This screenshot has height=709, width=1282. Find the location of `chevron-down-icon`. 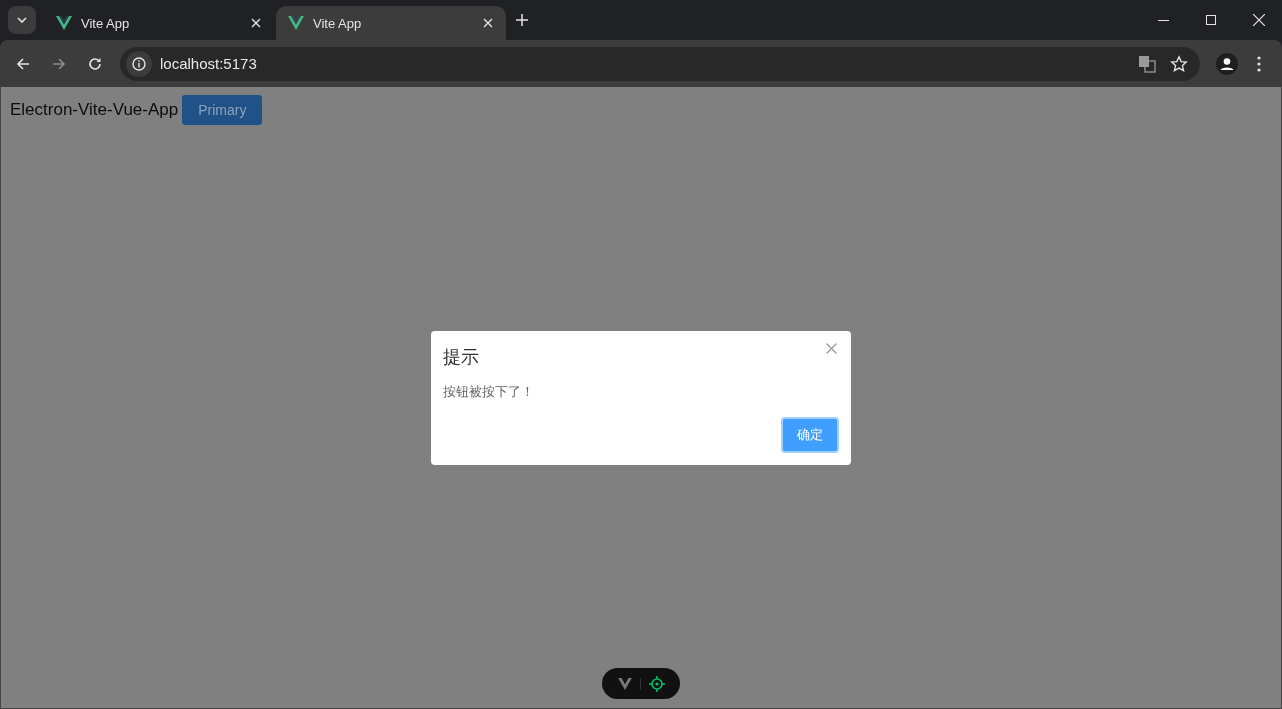

chevron-down-icon is located at coordinates (22, 20).